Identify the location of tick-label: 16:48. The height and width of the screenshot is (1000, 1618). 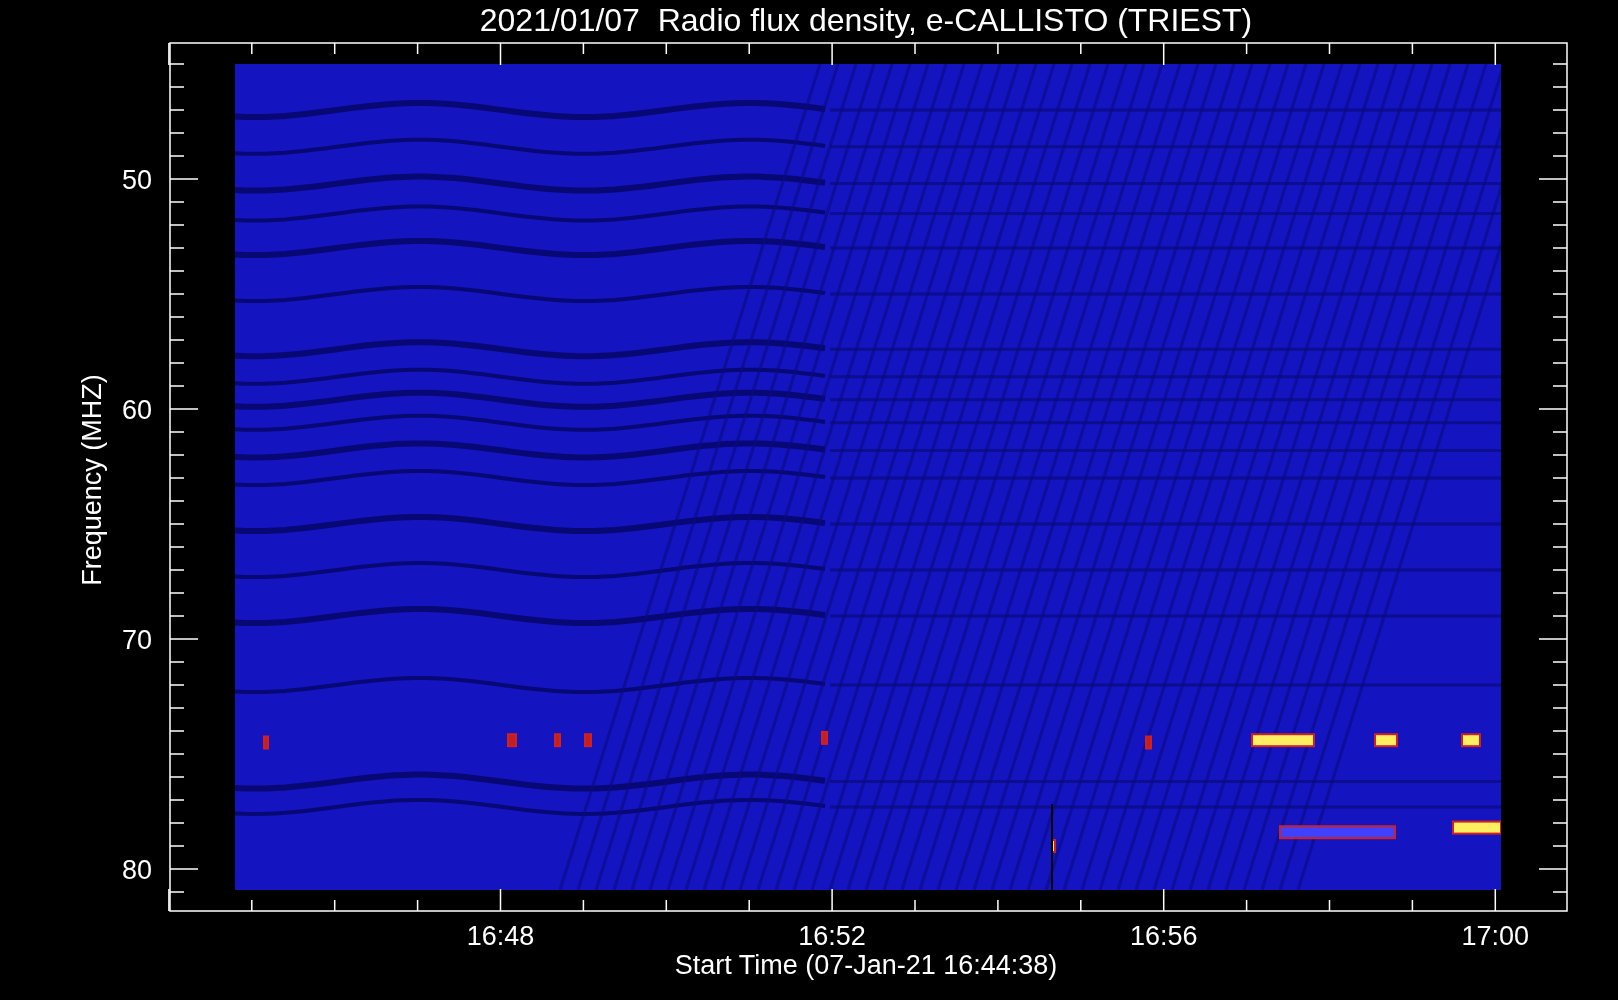
(500, 936).